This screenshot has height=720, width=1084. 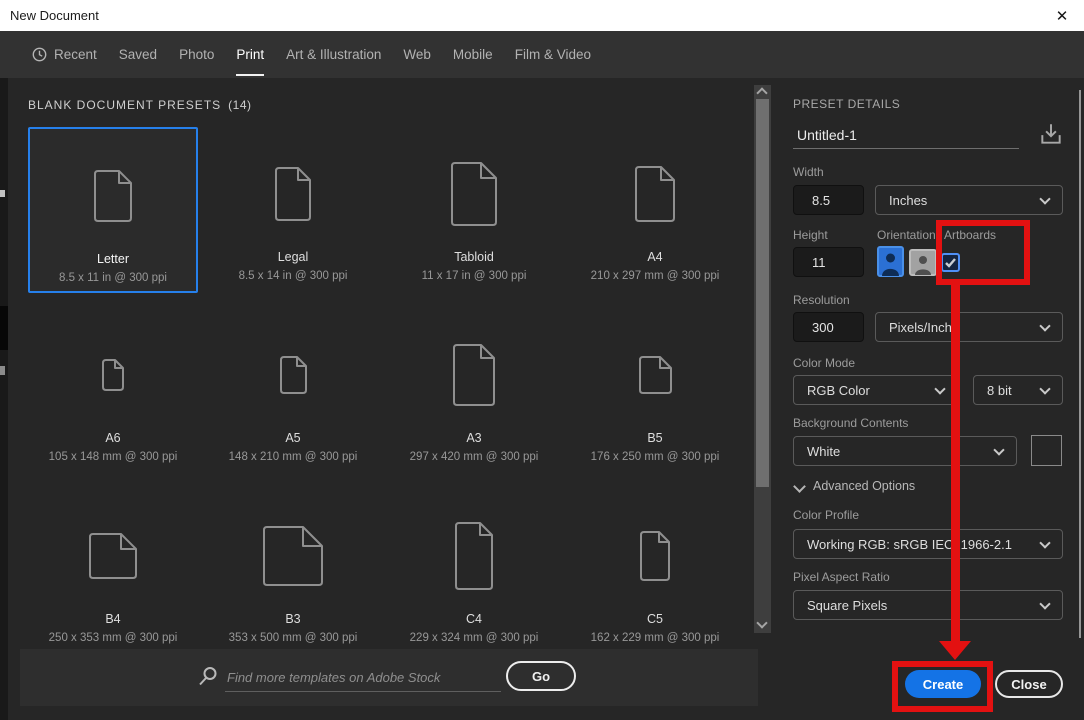 I want to click on preset-card-c5: C5 162 x 229 mm @ 300 ppi, so click(x=655, y=572).